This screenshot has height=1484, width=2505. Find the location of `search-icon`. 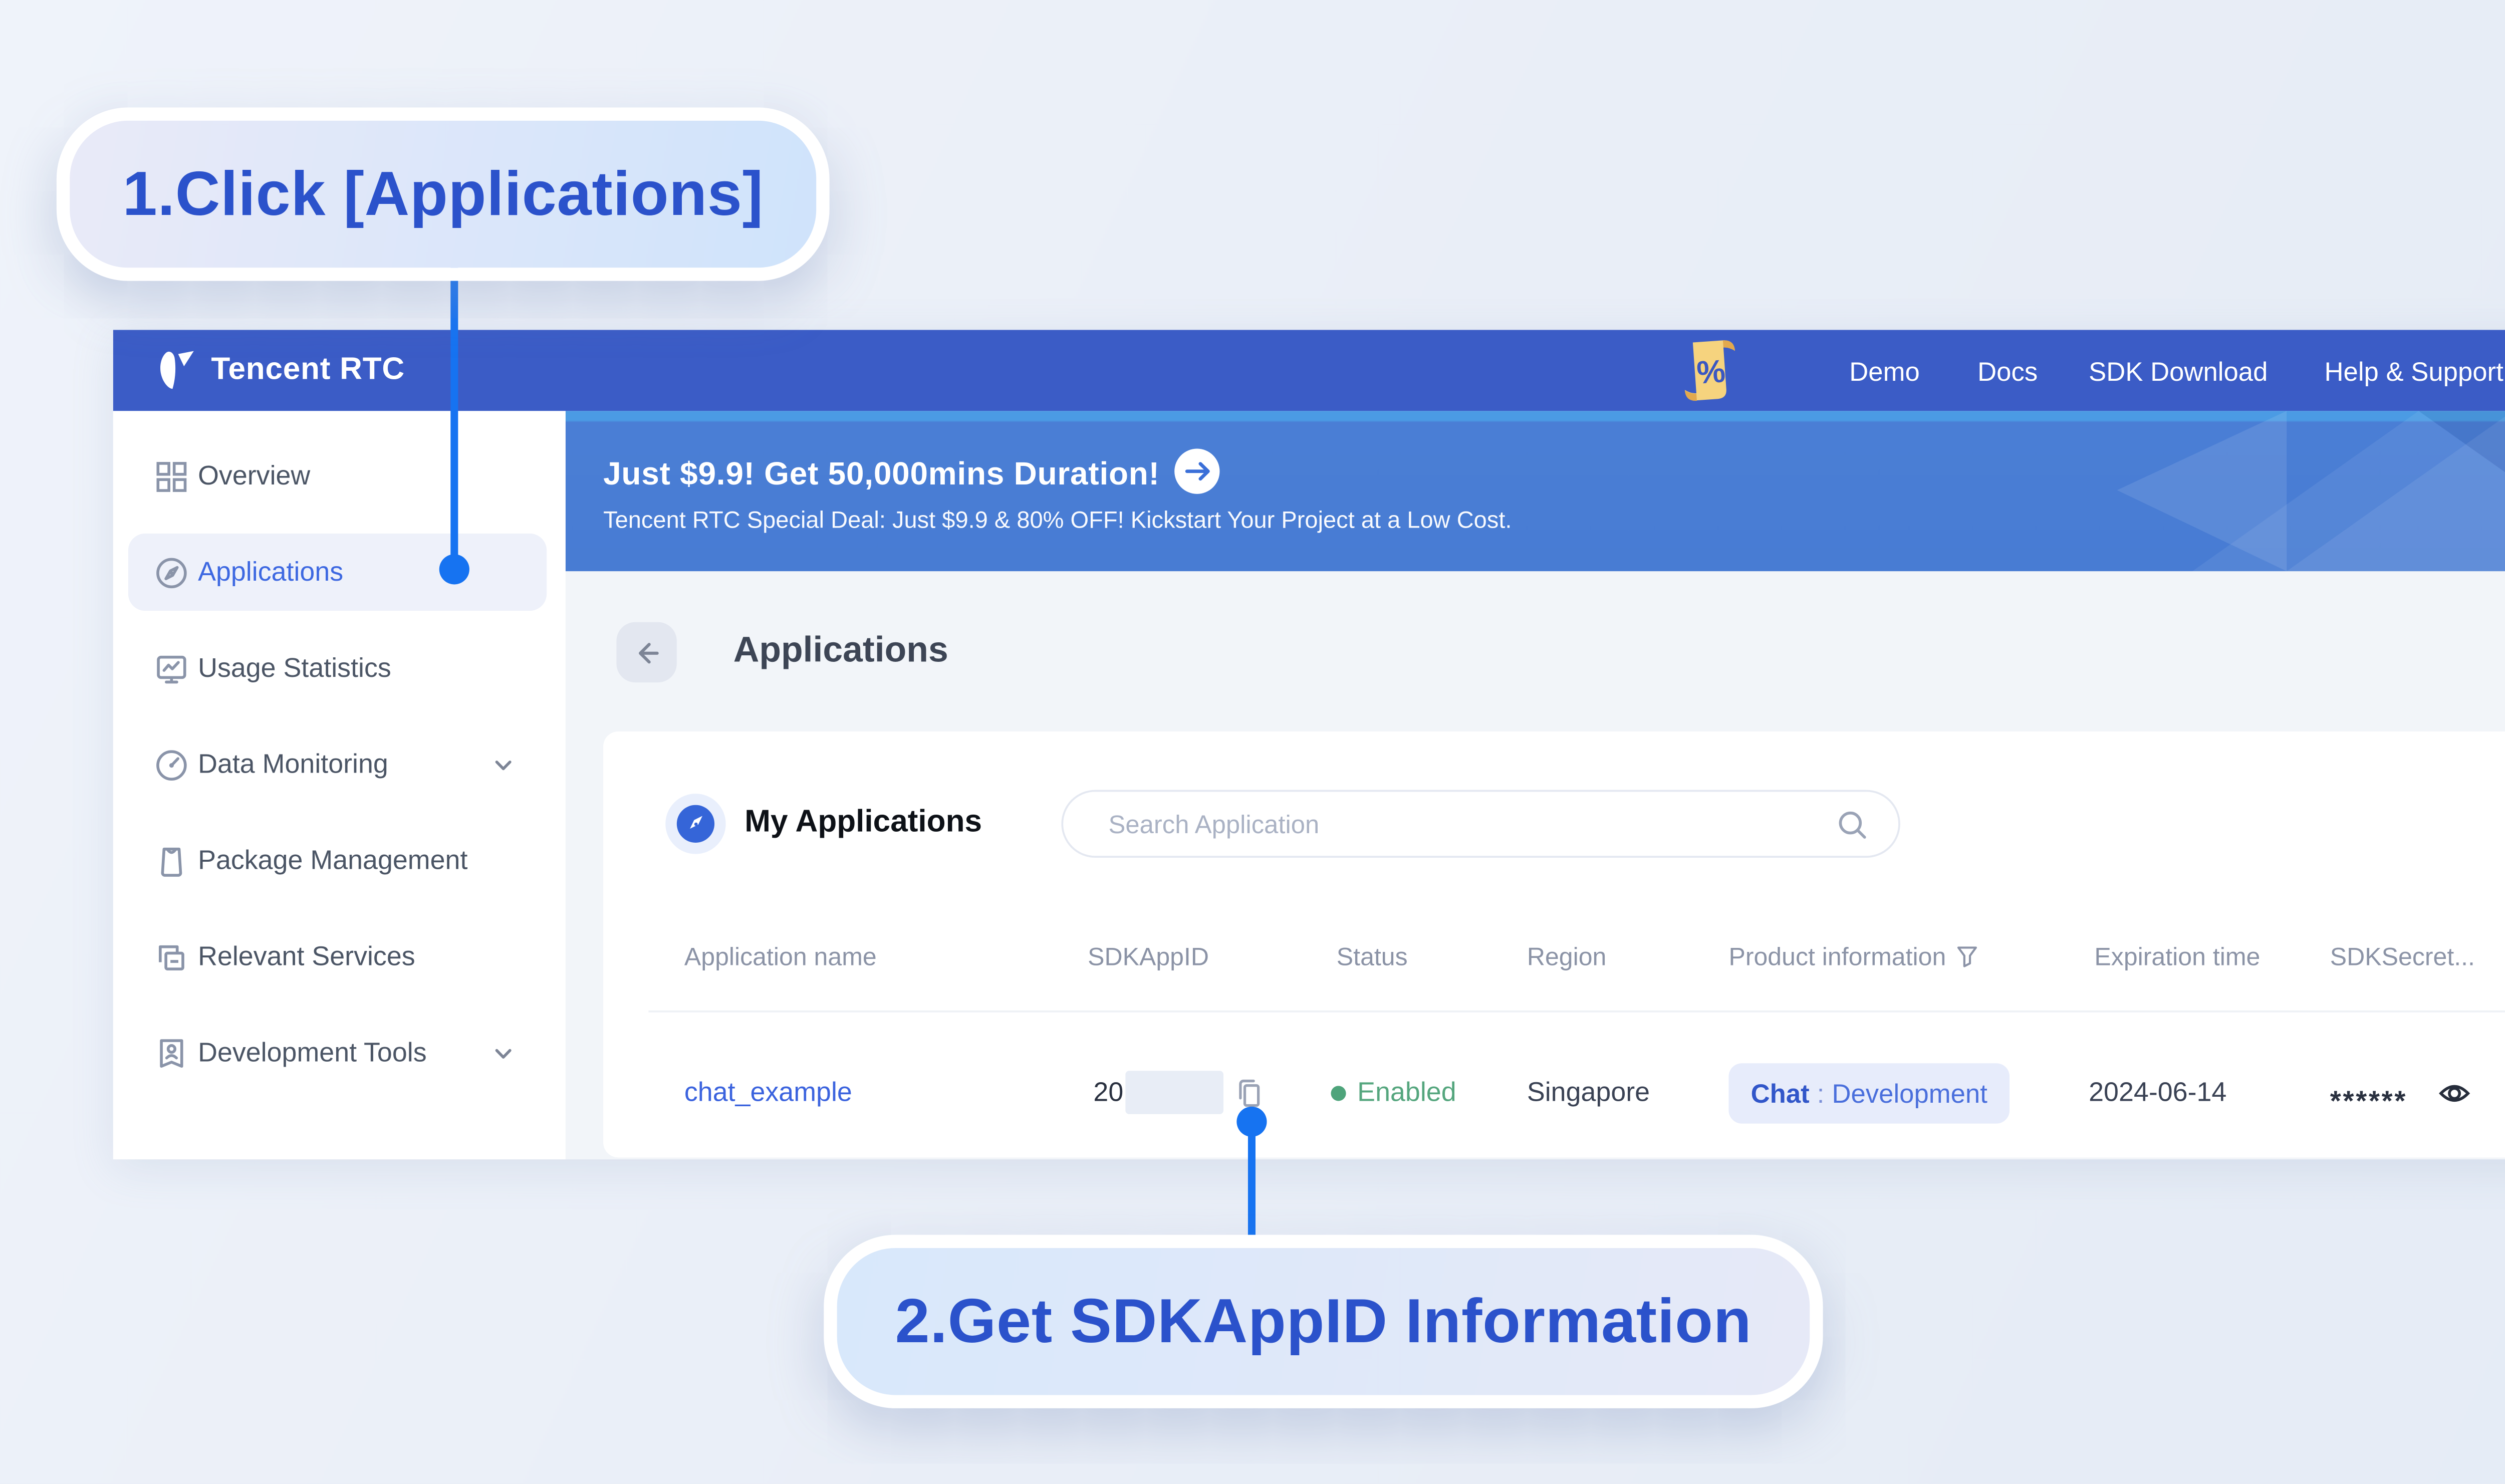

search-icon is located at coordinates (1852, 825).